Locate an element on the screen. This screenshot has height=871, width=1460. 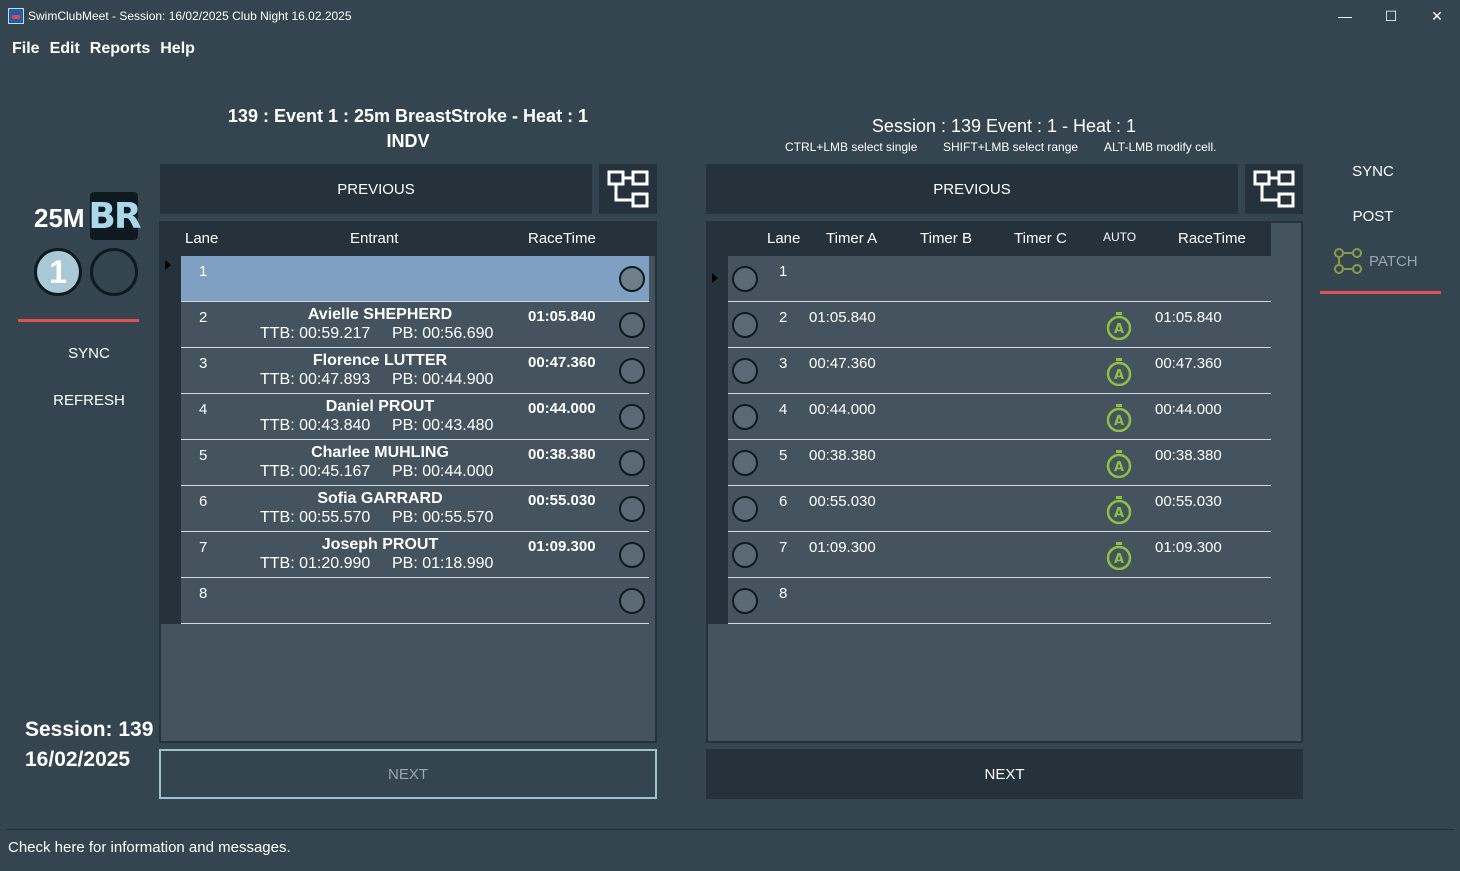
grid-scroll-gutter is located at coordinates (652, 239).